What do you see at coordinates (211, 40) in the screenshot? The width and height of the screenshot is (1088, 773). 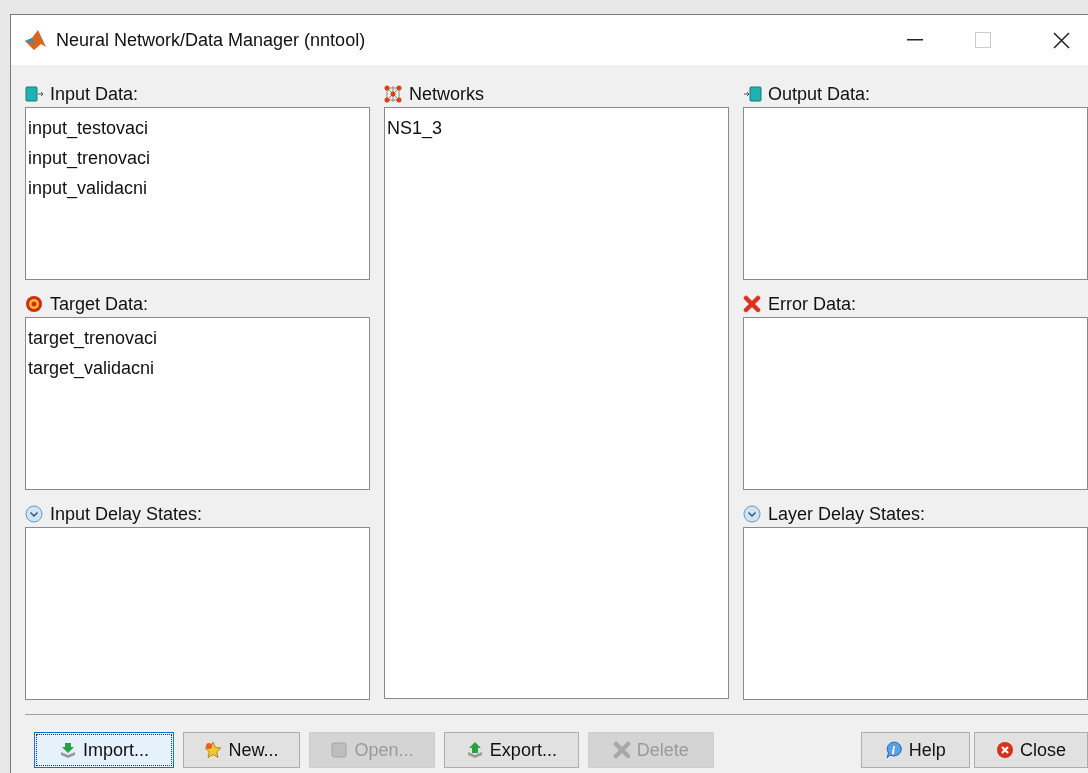 I see `window-title: Neural Network/Data Manager (nntool)` at bounding box center [211, 40].